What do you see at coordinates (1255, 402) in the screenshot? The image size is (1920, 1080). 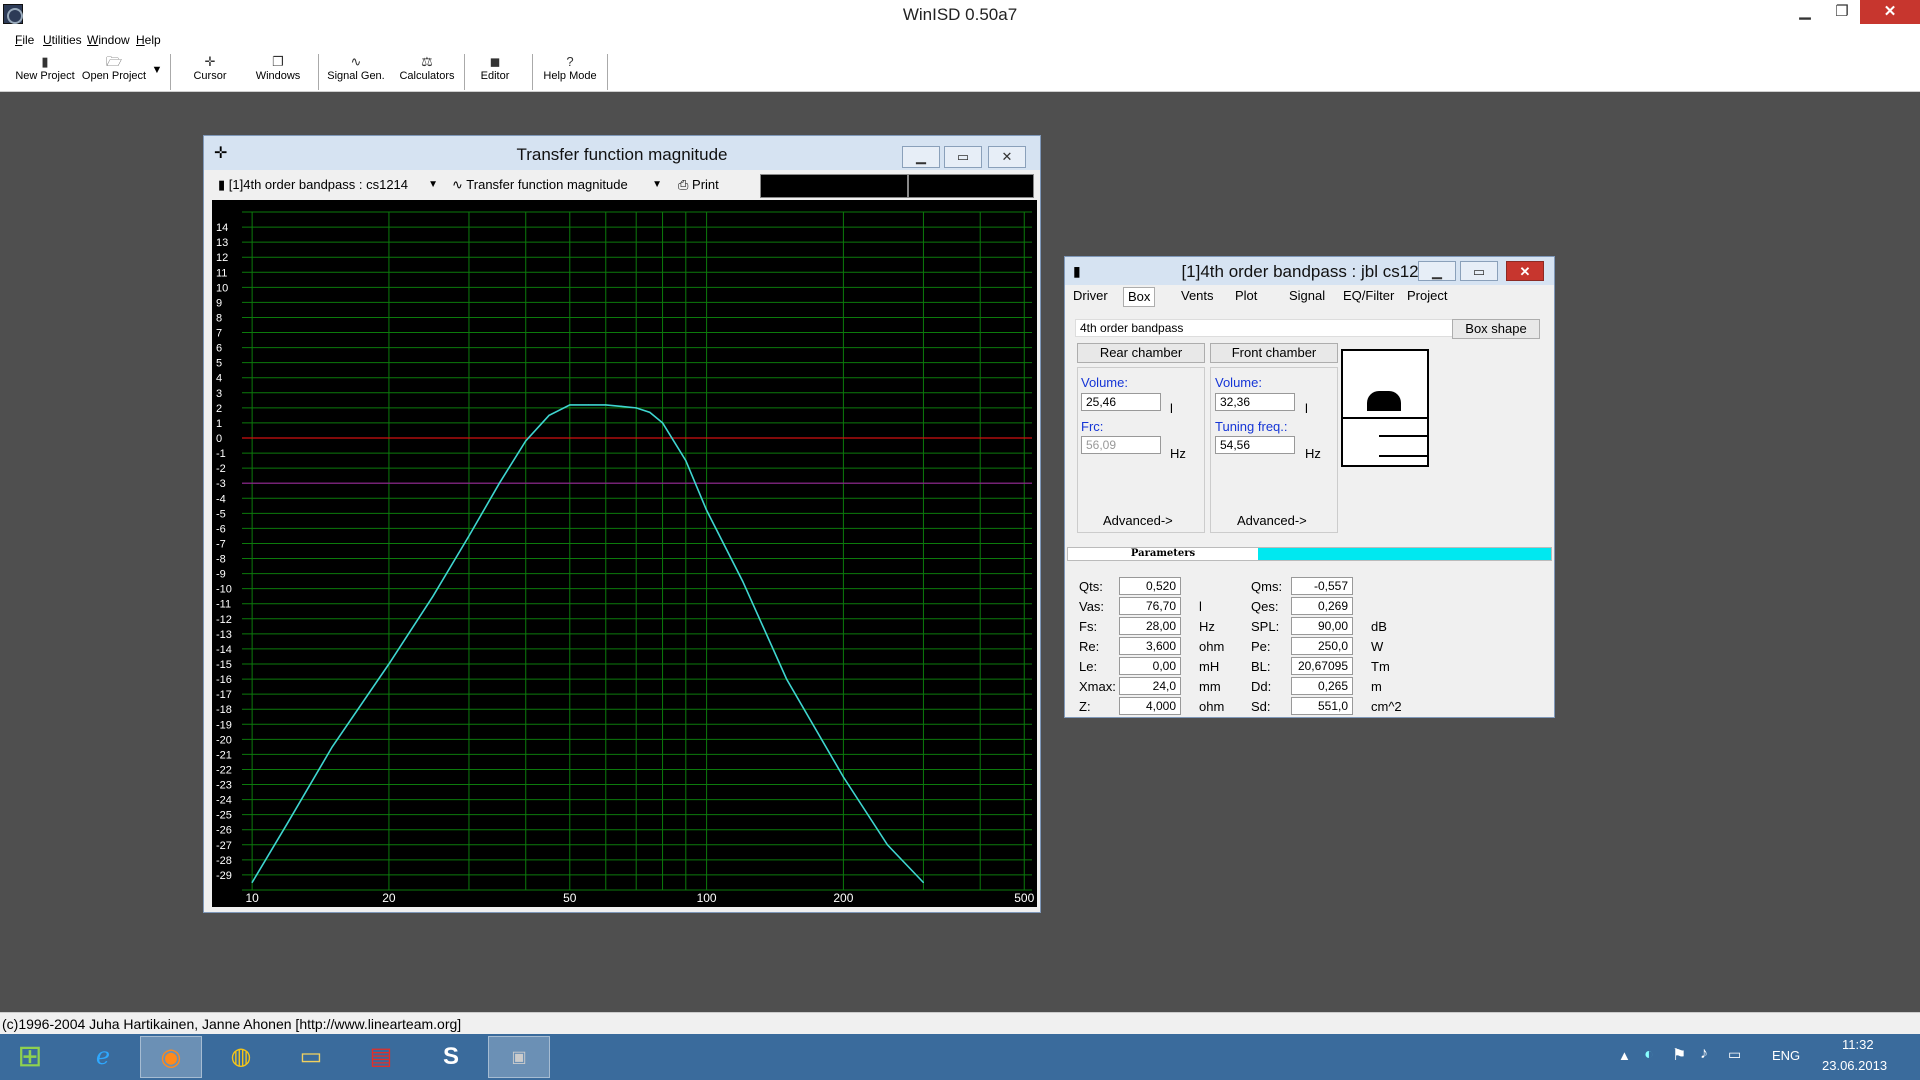 I see `front-volume-input: 32,36` at bounding box center [1255, 402].